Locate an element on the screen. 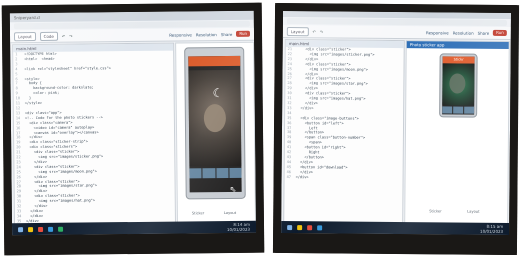 The height and width of the screenshot is (256, 520). line-text: <img src="images/moon.png"> is located at coordinates (61, 171).